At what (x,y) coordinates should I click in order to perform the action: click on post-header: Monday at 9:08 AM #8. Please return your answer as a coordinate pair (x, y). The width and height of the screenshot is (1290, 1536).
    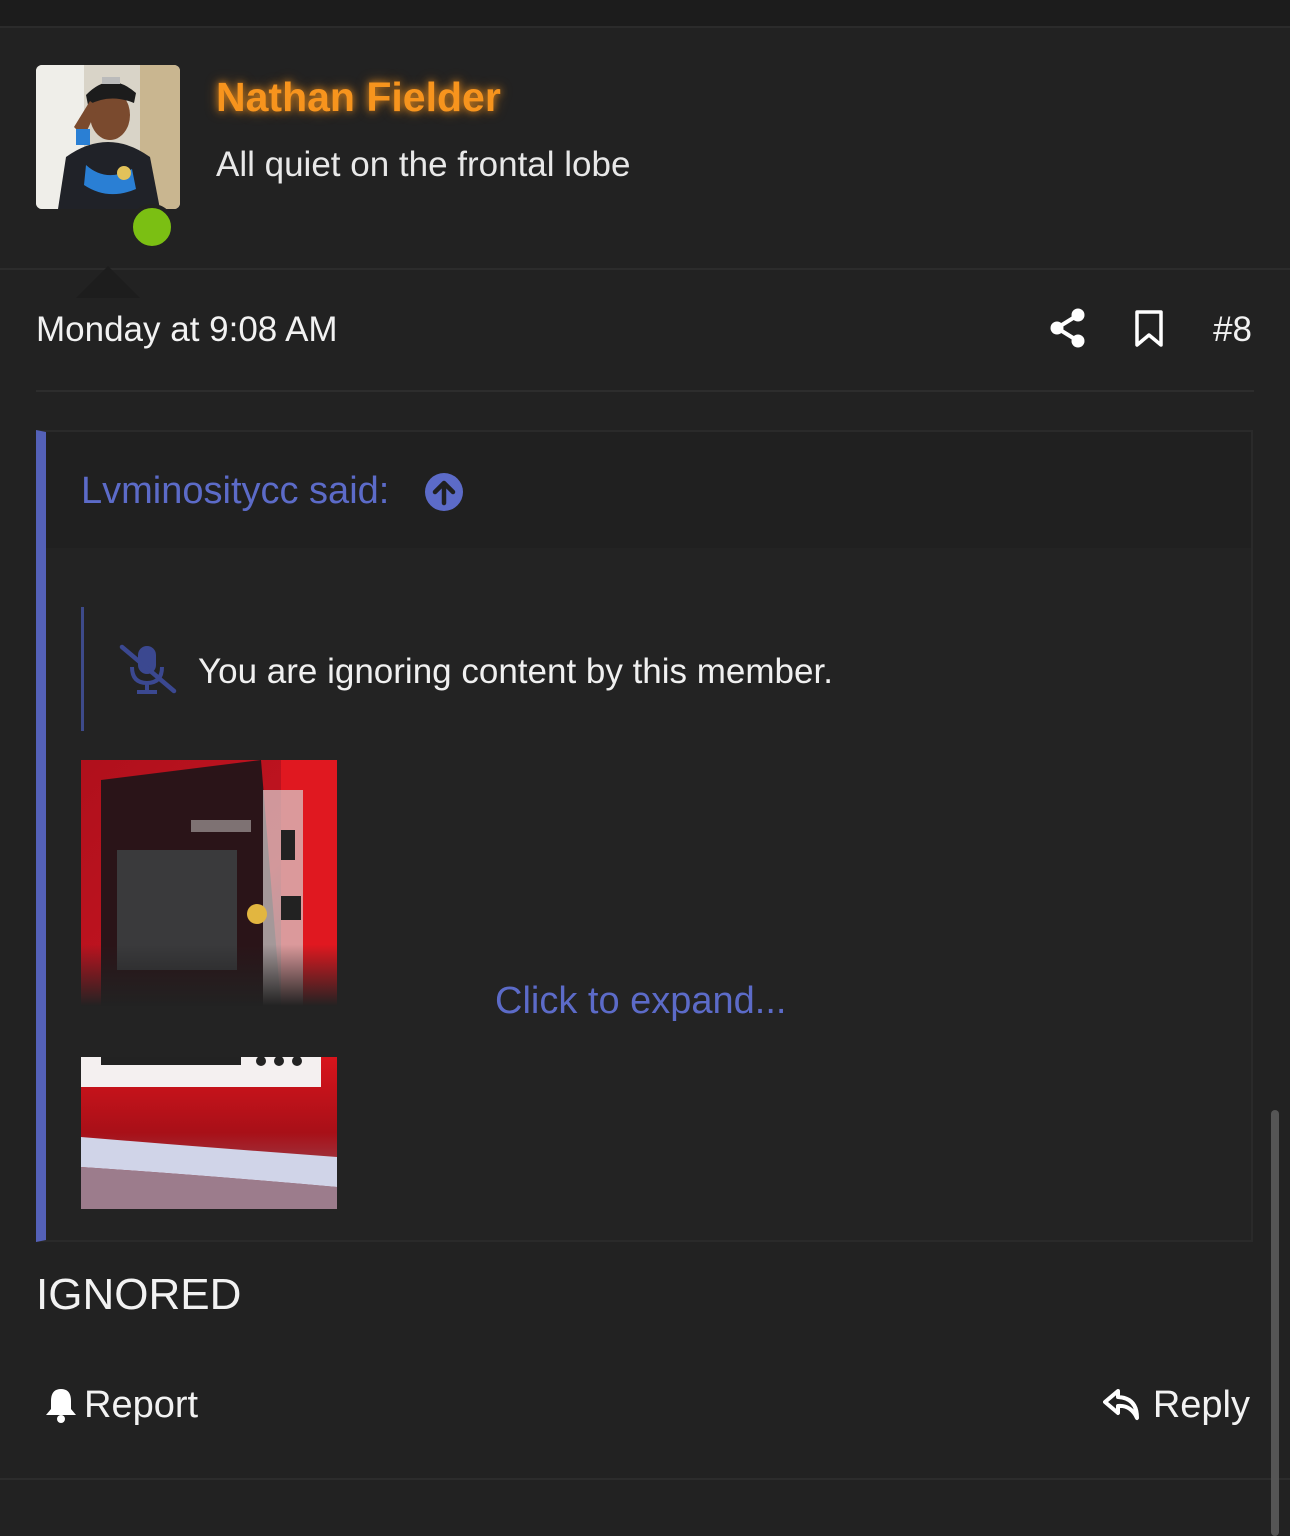
    Looking at the image, I should click on (645, 341).